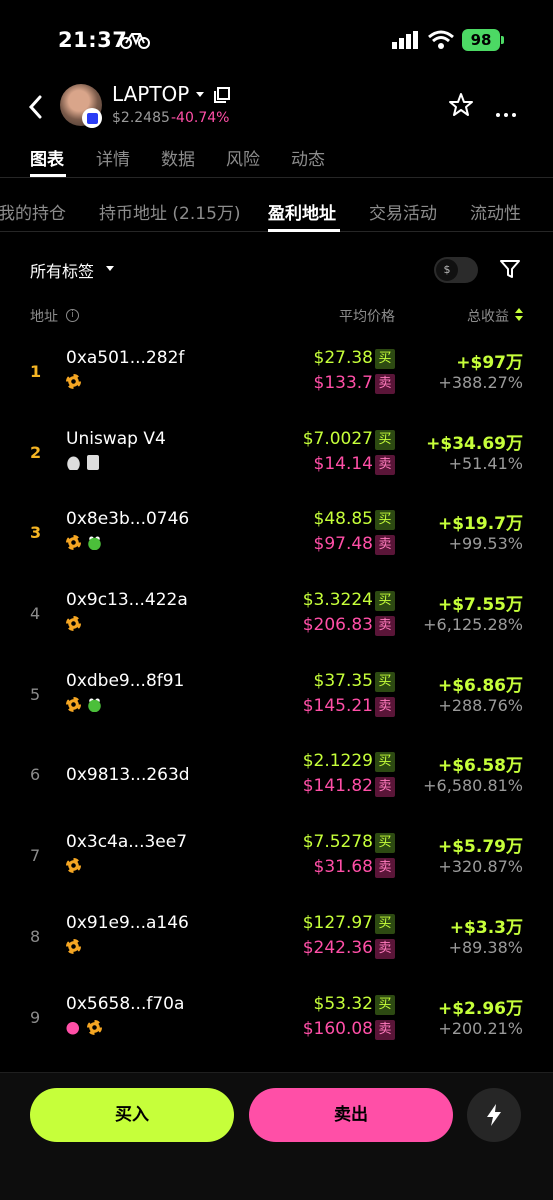 The width and height of the screenshot is (553, 1200). I want to click on tab-activity: 动态, so click(308, 157).